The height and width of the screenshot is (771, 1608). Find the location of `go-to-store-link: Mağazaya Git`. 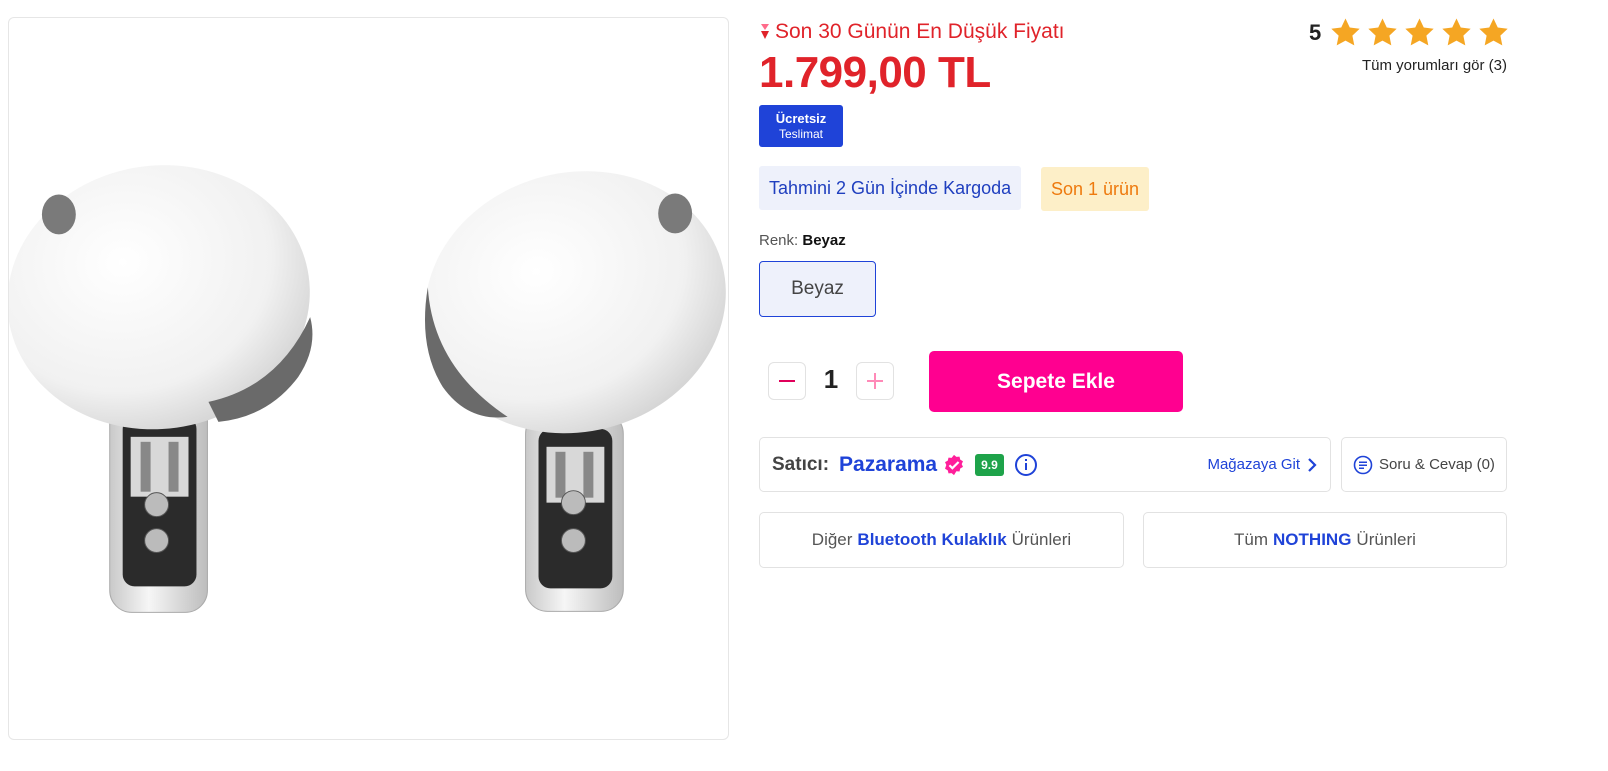

go-to-store-link: Mağazaya Git is located at coordinates (1262, 464).